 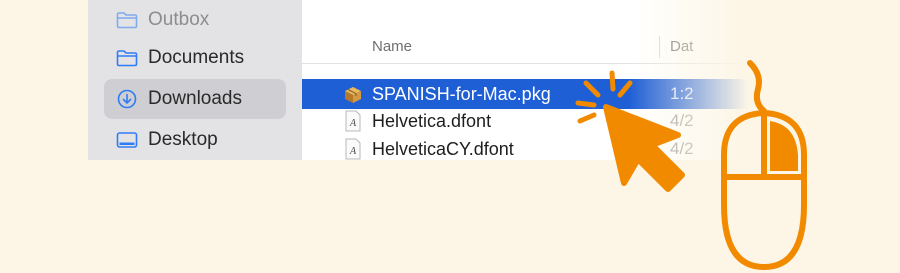 I want to click on column-header-name: Name, so click(x=392, y=46).